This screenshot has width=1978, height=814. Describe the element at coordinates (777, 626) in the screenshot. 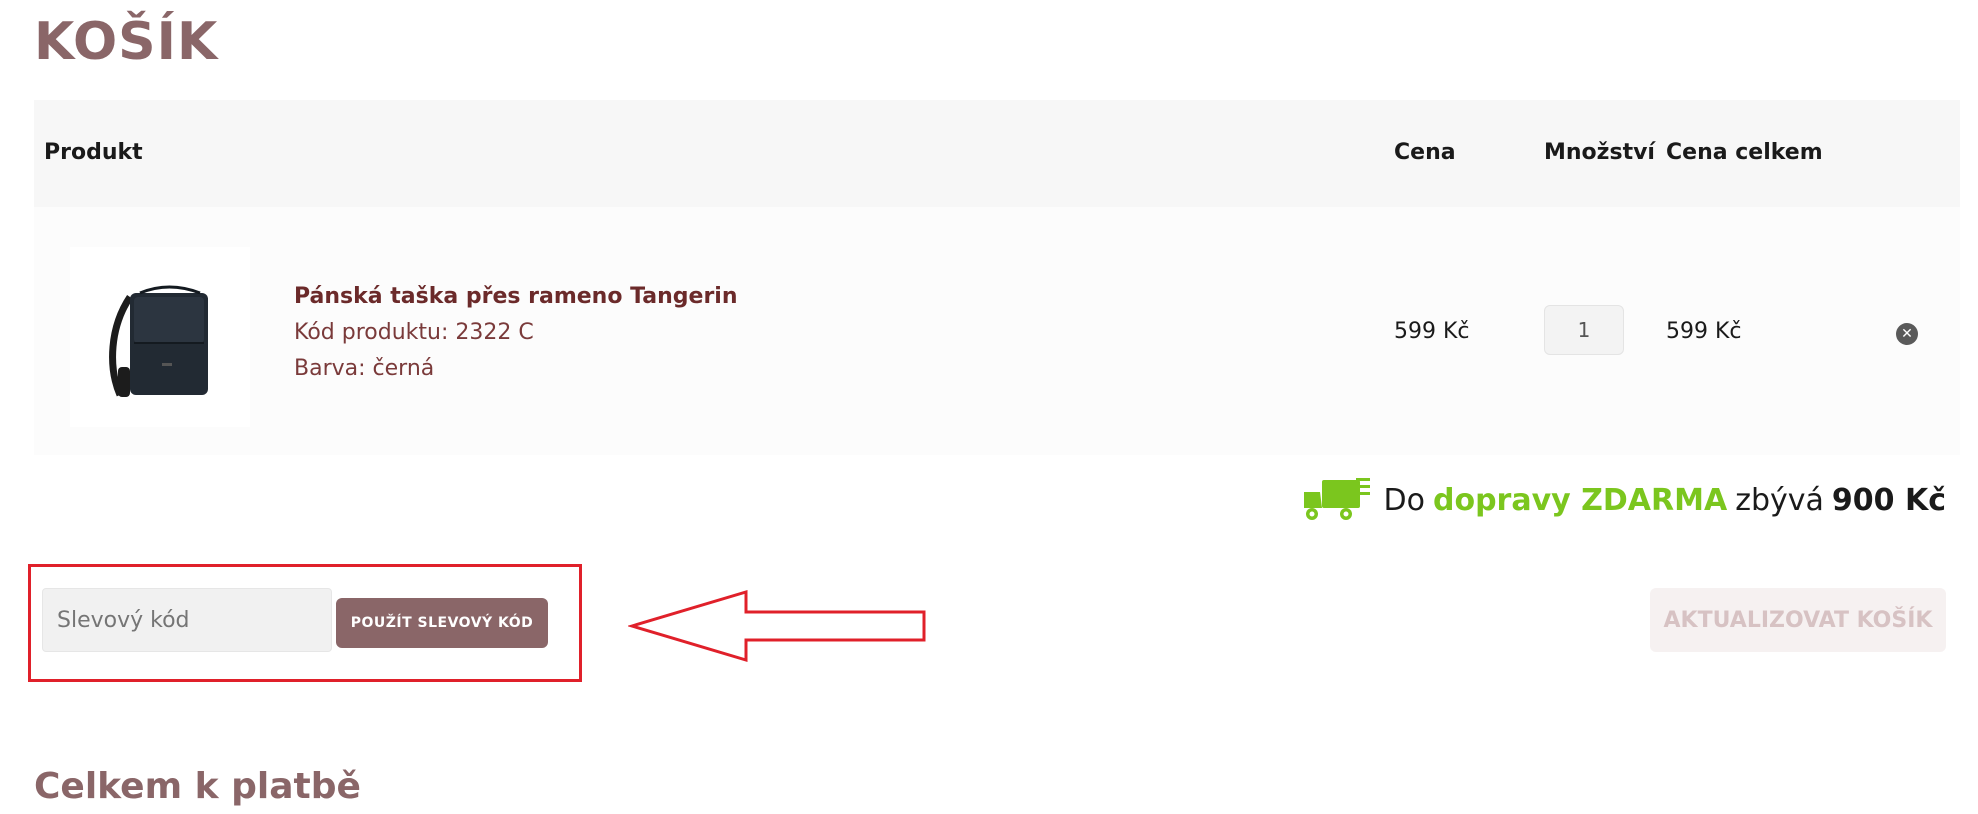

I see `arrow-left-annotation-icon` at that location.